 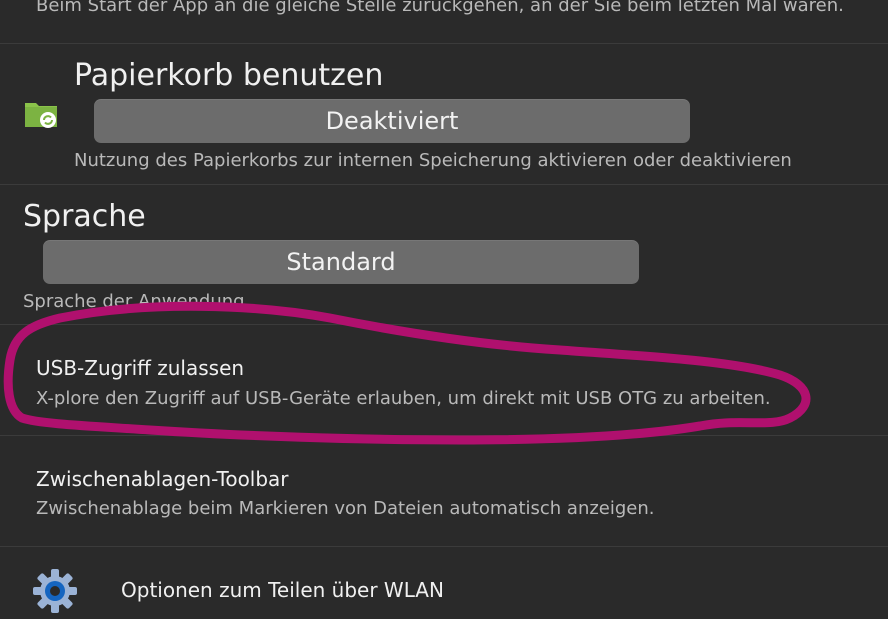 I want to click on setting-language-description: Sprache der Anwendung, so click(x=134, y=301).